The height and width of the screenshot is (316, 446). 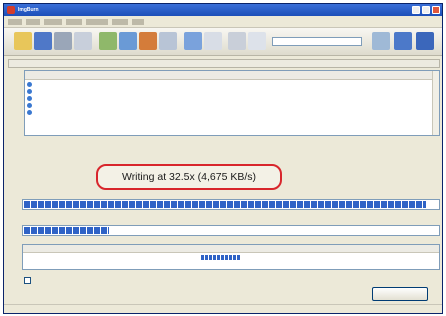 What do you see at coordinates (11, 10) in the screenshot?
I see `app-icon` at bounding box center [11, 10].